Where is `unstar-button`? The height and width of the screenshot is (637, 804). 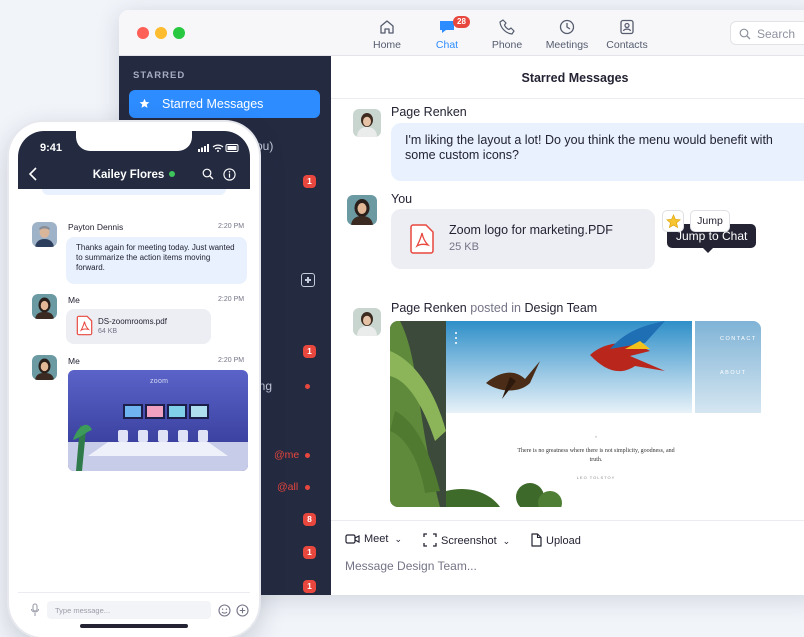 unstar-button is located at coordinates (673, 221).